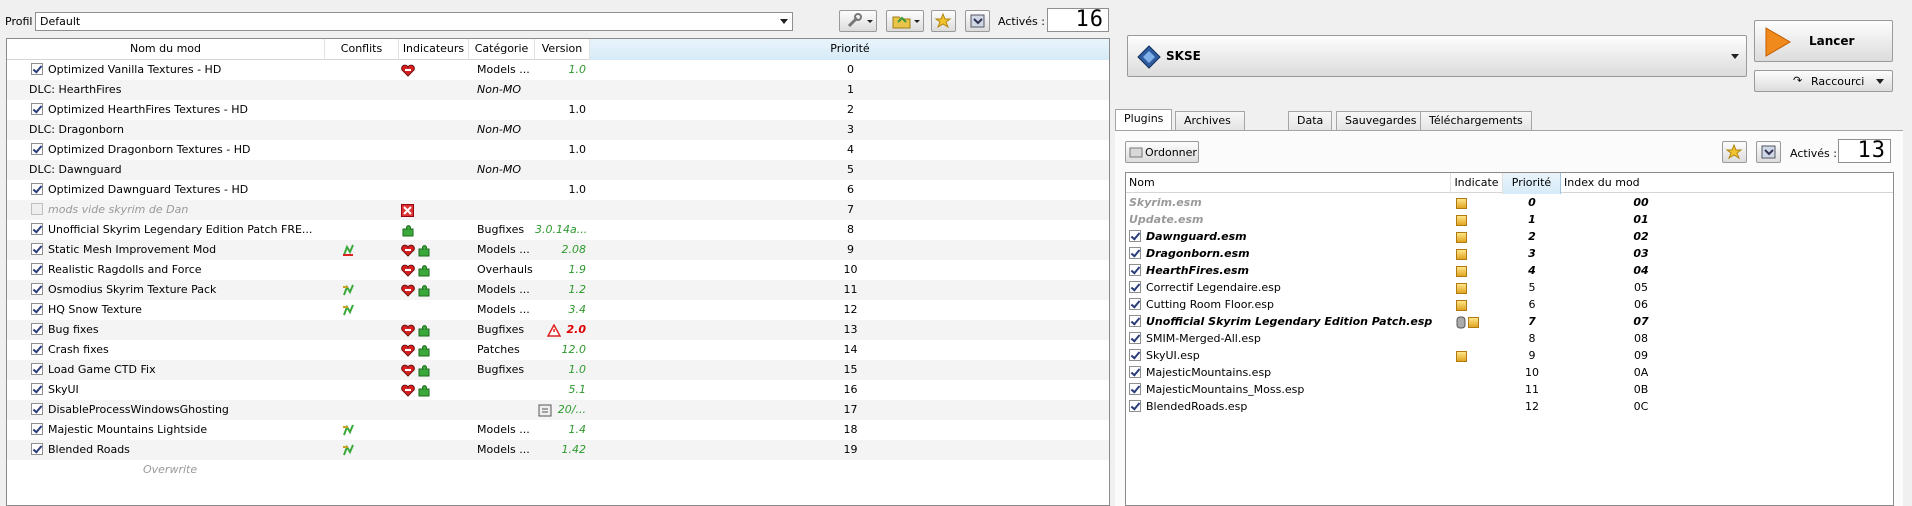 Image resolution: width=1912 pixels, height=506 pixels. I want to click on export-button, so click(977, 21).